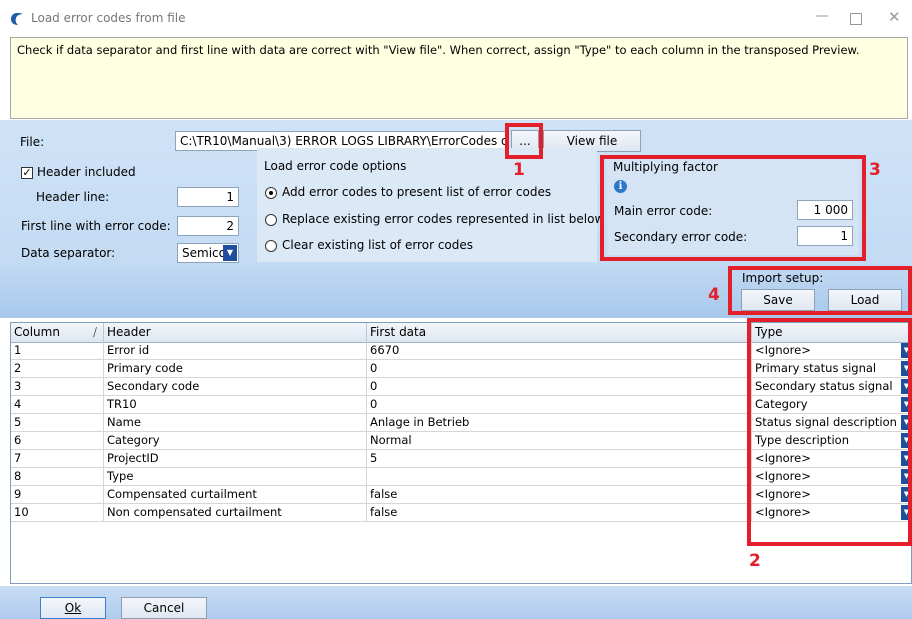 The image size is (912, 619). Describe the element at coordinates (378, 245) in the screenshot. I see `radio-clear-codes-label: Clear existing list of error codes` at that location.